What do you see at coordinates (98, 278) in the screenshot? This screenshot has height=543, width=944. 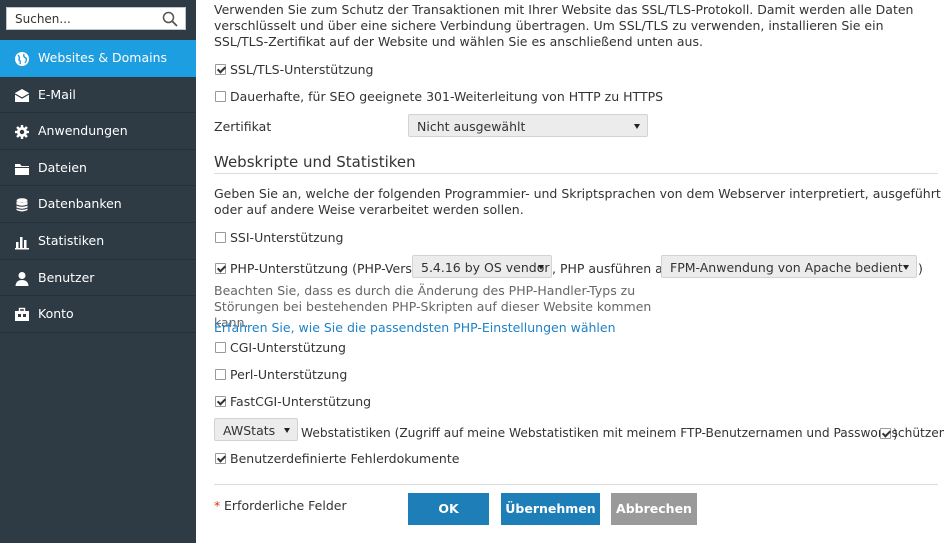 I see `sidebar-item-users: Benutzer` at bounding box center [98, 278].